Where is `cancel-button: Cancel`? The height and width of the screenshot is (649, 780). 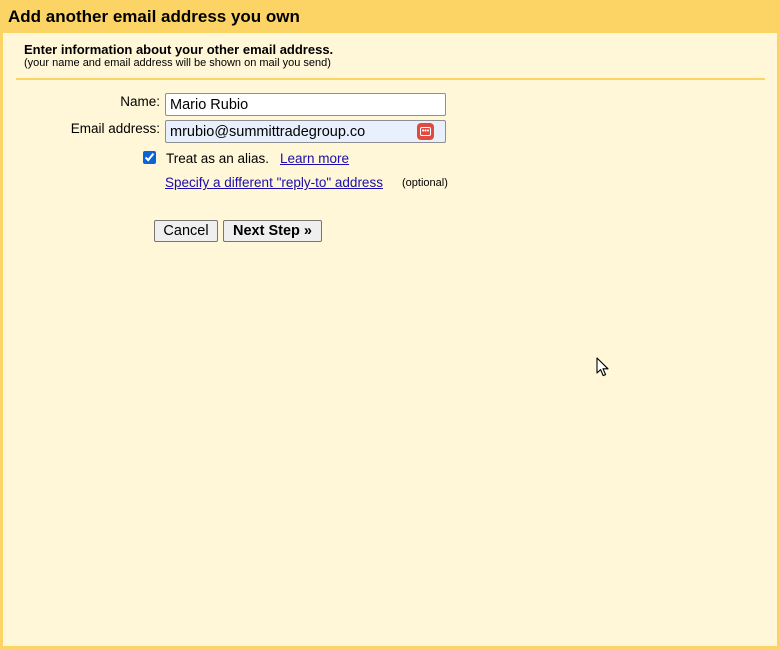
cancel-button: Cancel is located at coordinates (186, 231).